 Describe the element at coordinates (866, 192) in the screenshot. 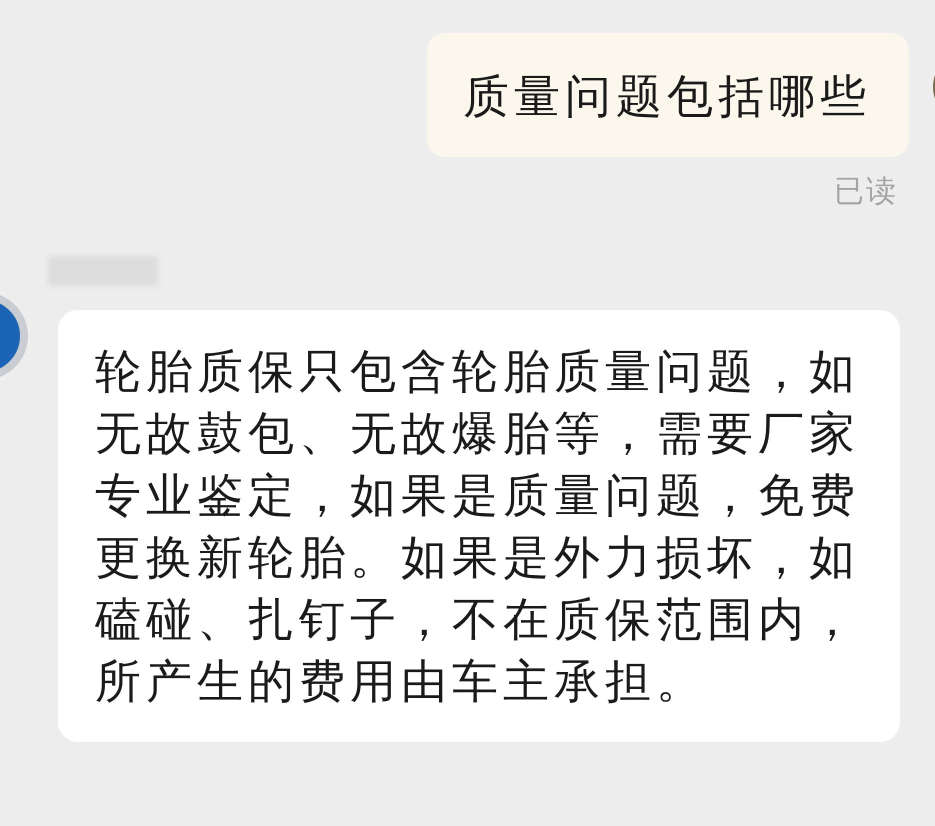

I see `read-status: 已读` at that location.